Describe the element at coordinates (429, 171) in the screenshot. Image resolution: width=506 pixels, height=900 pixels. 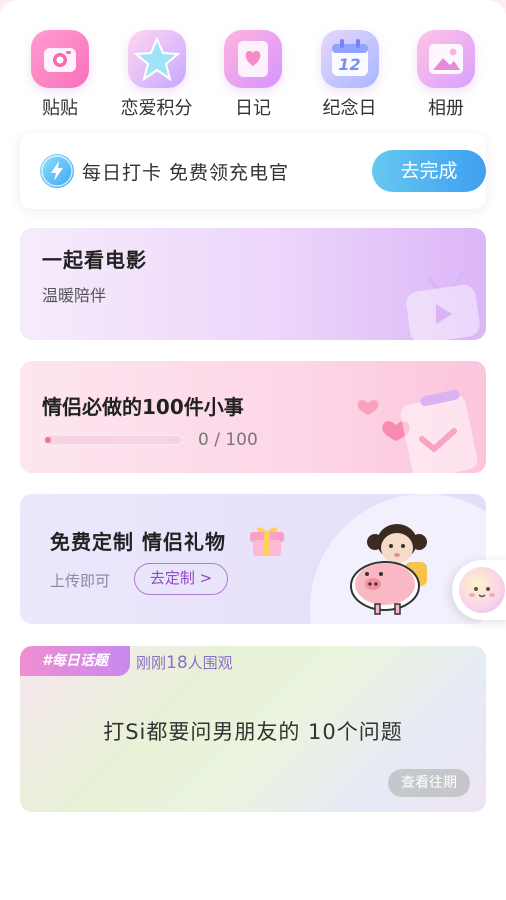
I see `checkin-complete-button: 去完成` at that location.